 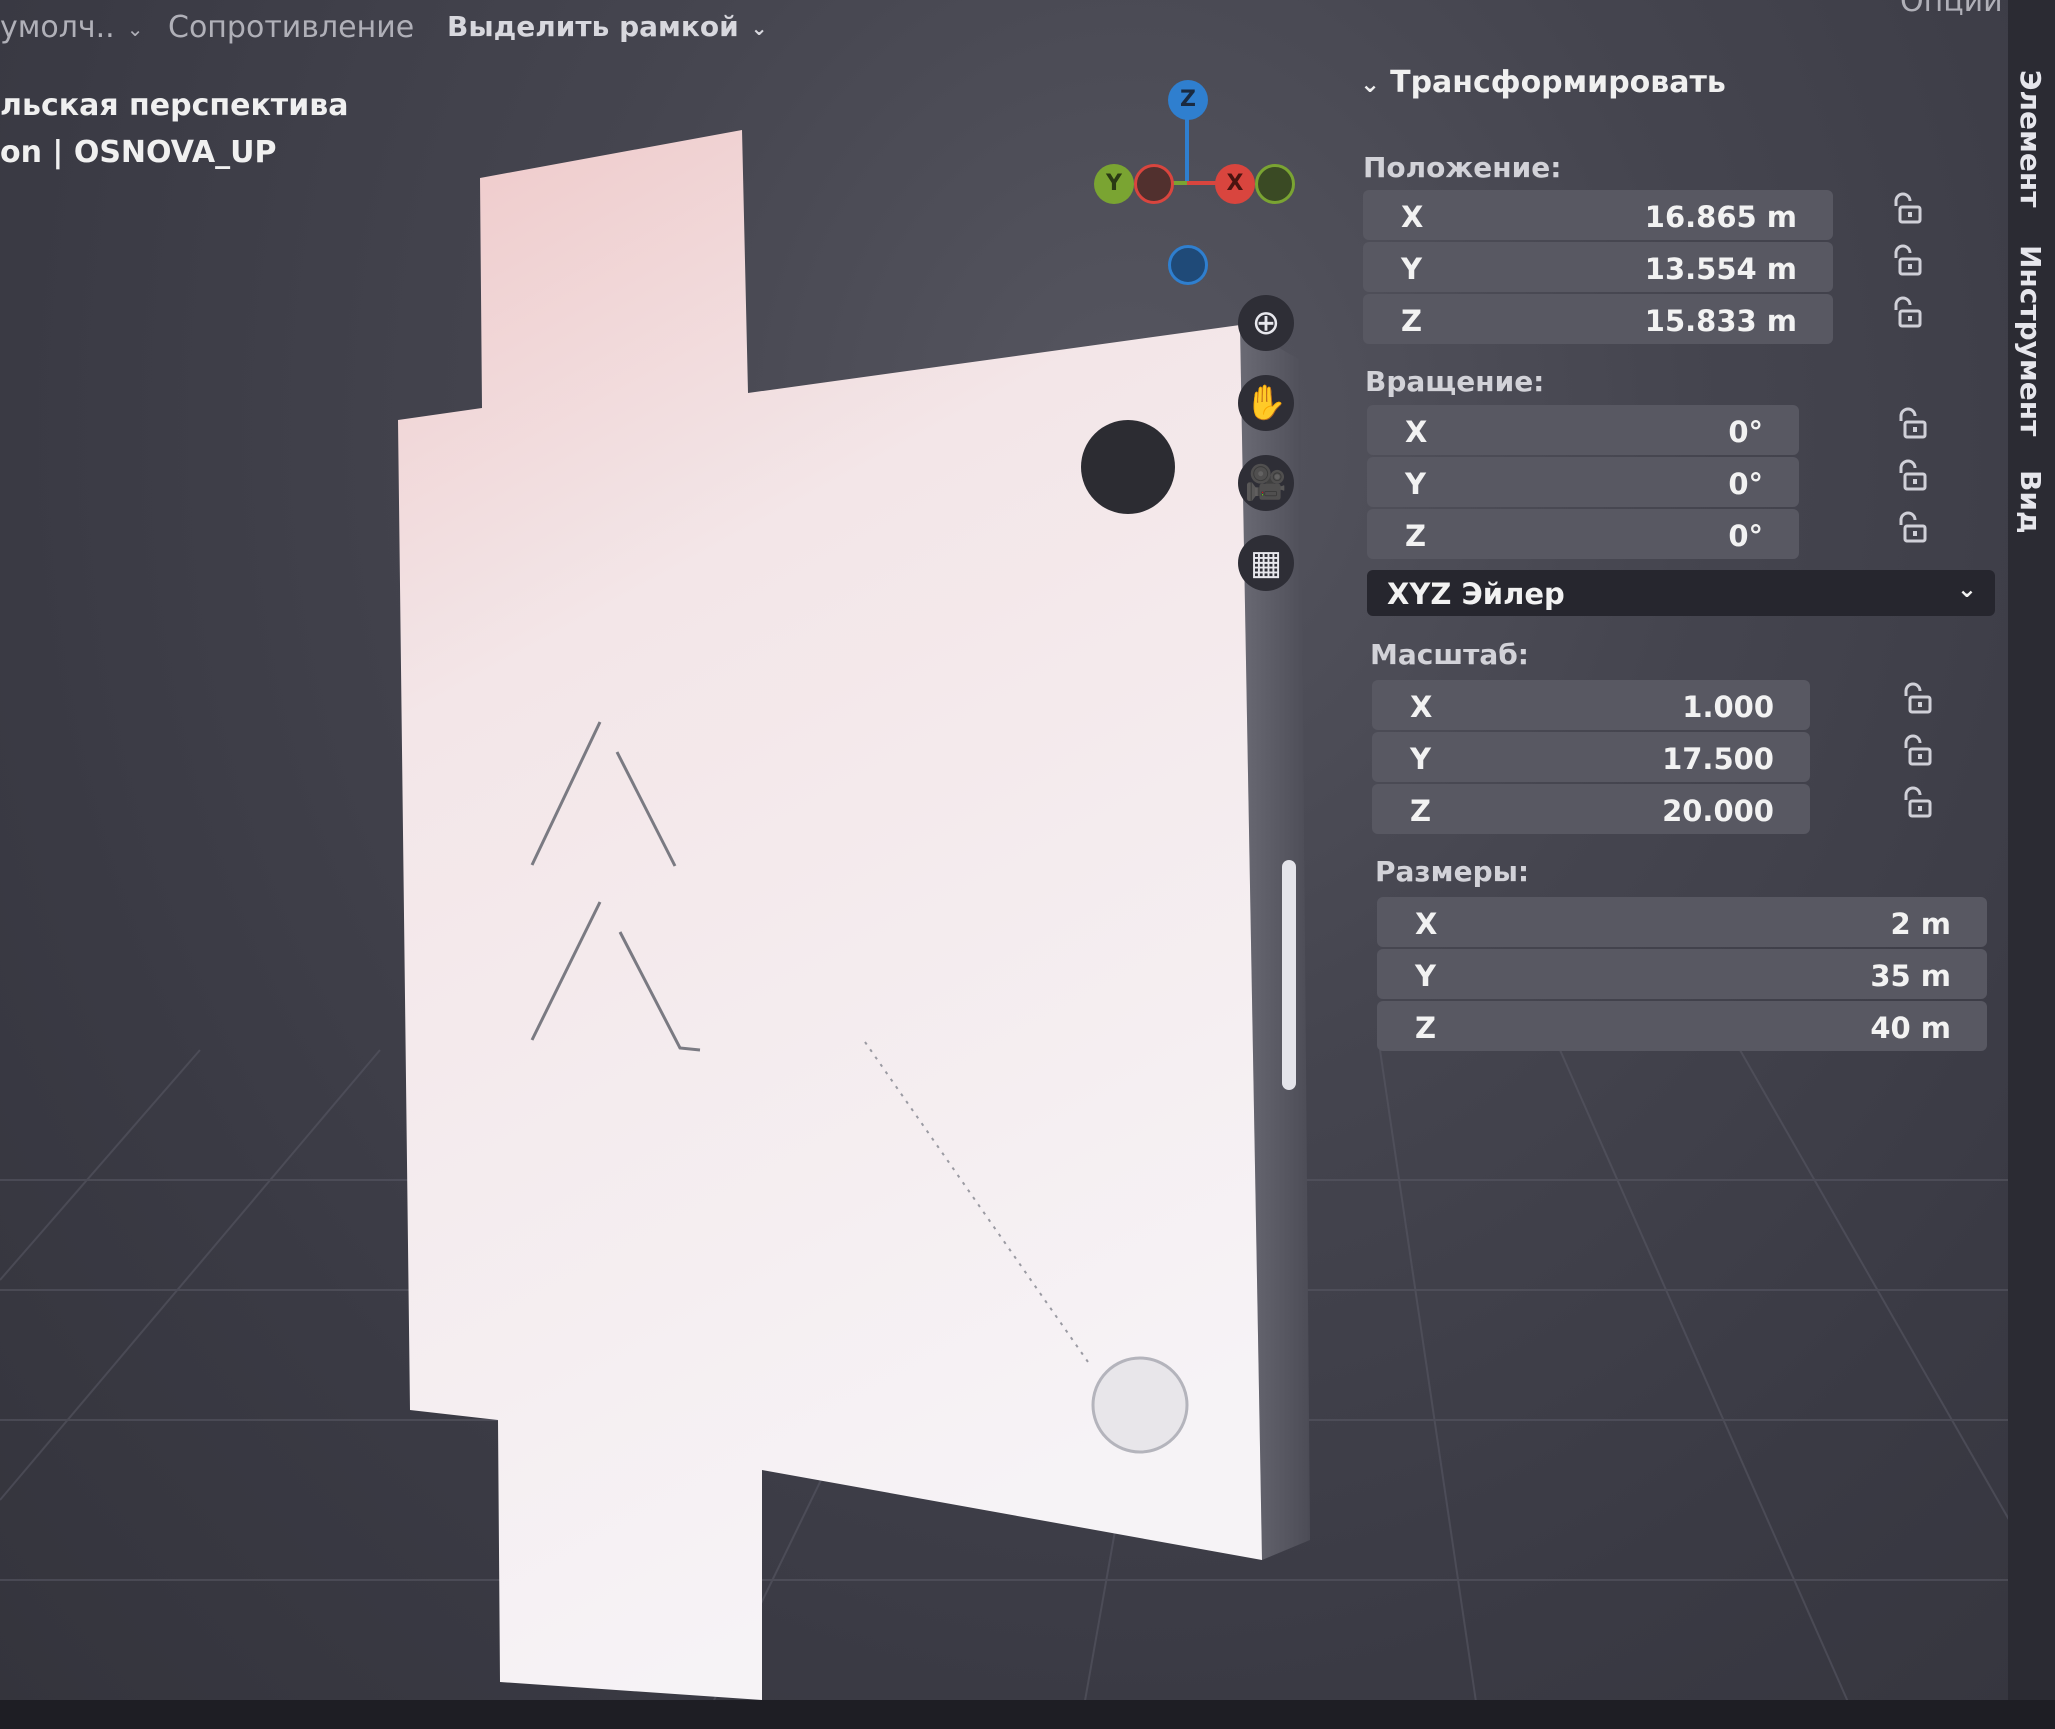 I want to click on field-value: 17.500, so click(x=1718, y=759).